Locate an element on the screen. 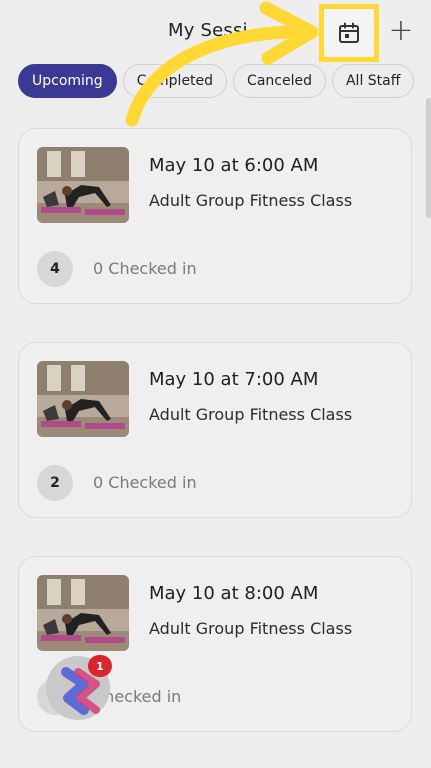  attendee-count-badge: 4 is located at coordinates (55, 269).